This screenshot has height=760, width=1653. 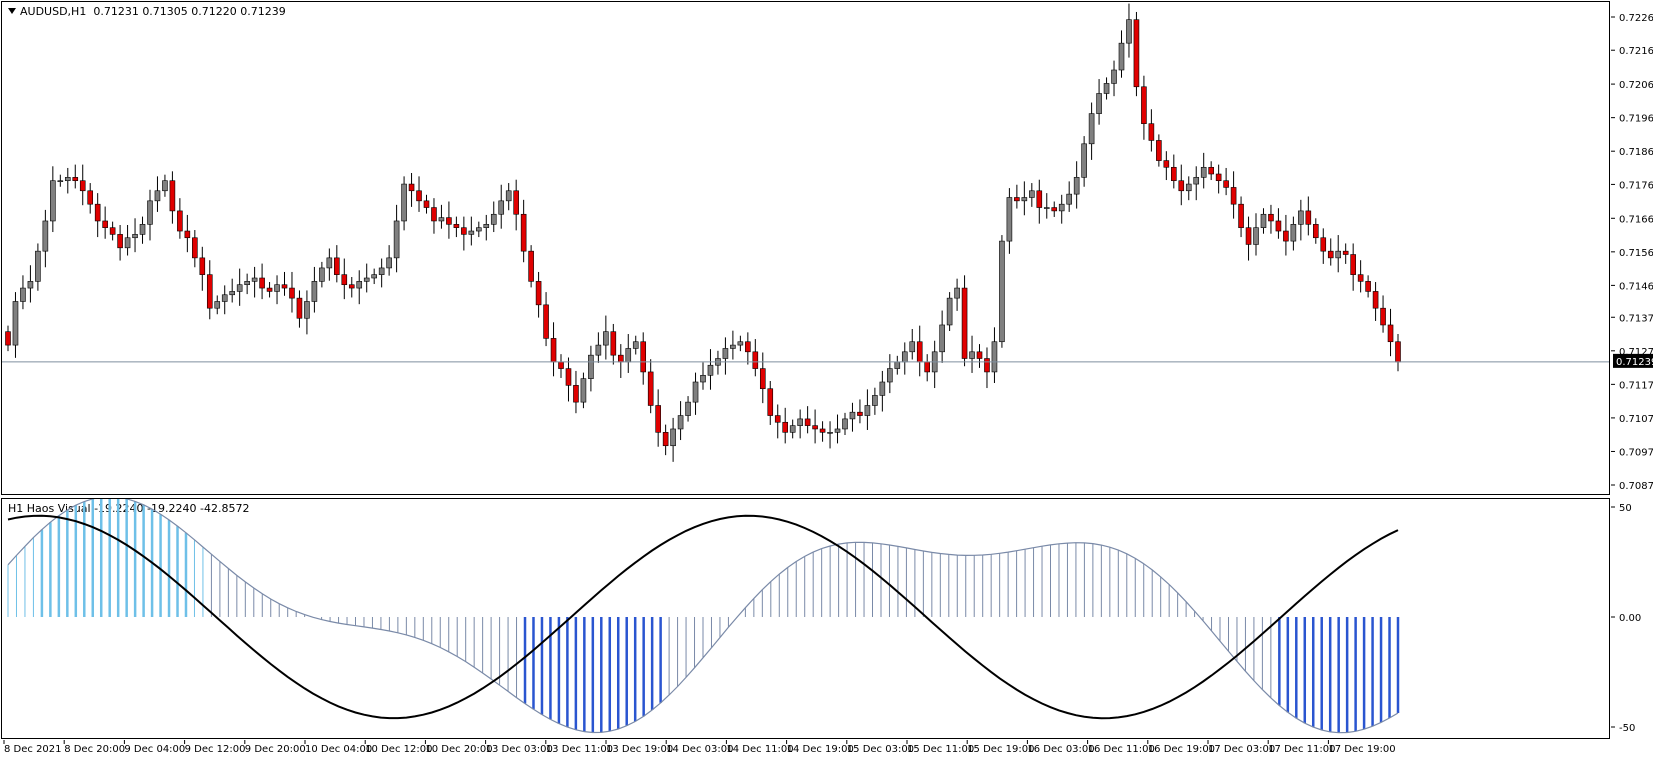 What do you see at coordinates (1361, 749) in the screenshot?
I see `time-axis-label: 17 Dec 19:00` at bounding box center [1361, 749].